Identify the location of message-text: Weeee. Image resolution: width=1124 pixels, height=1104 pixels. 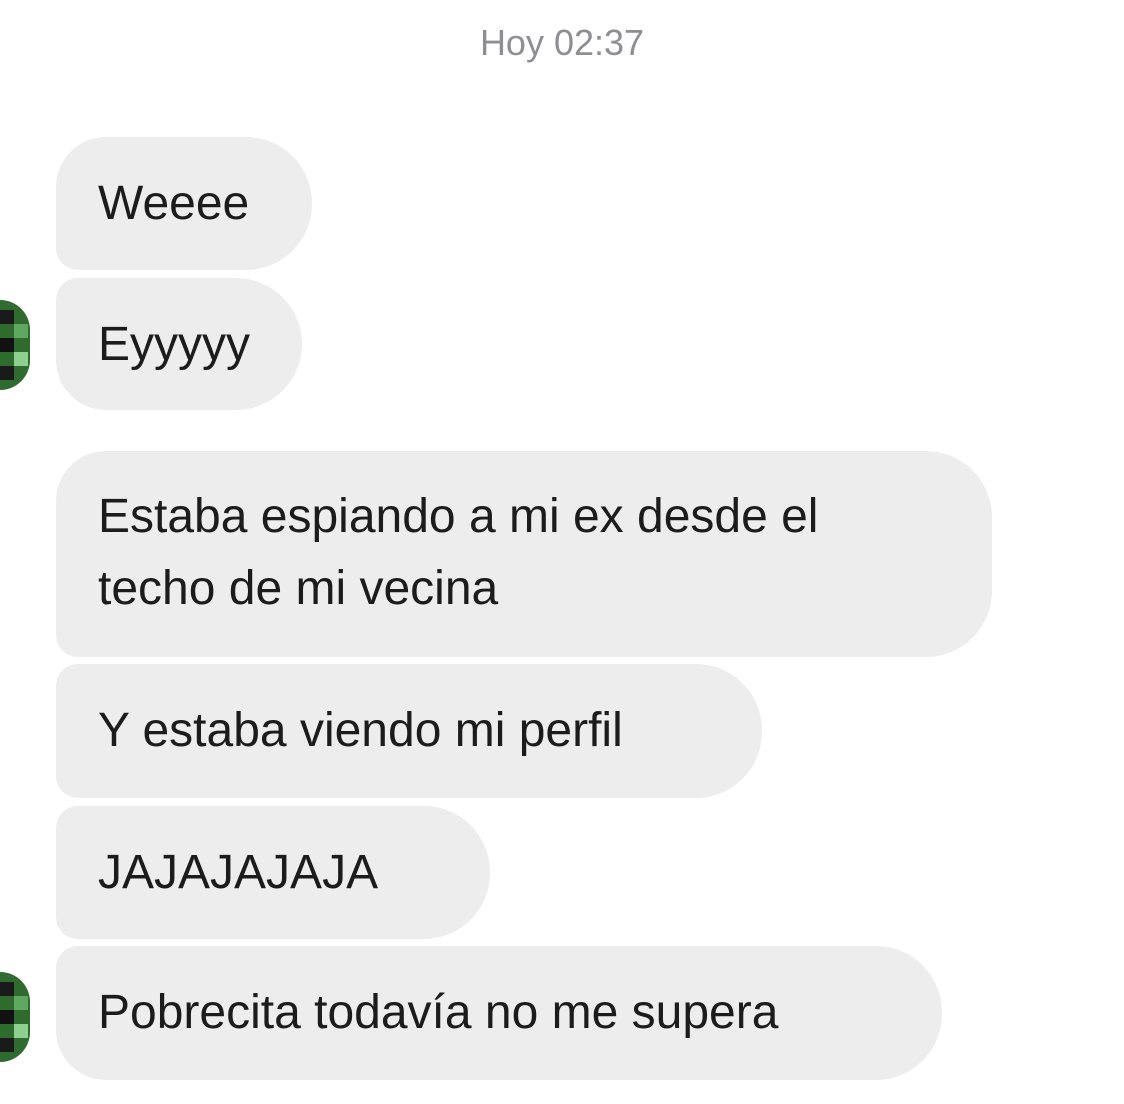
(174, 203).